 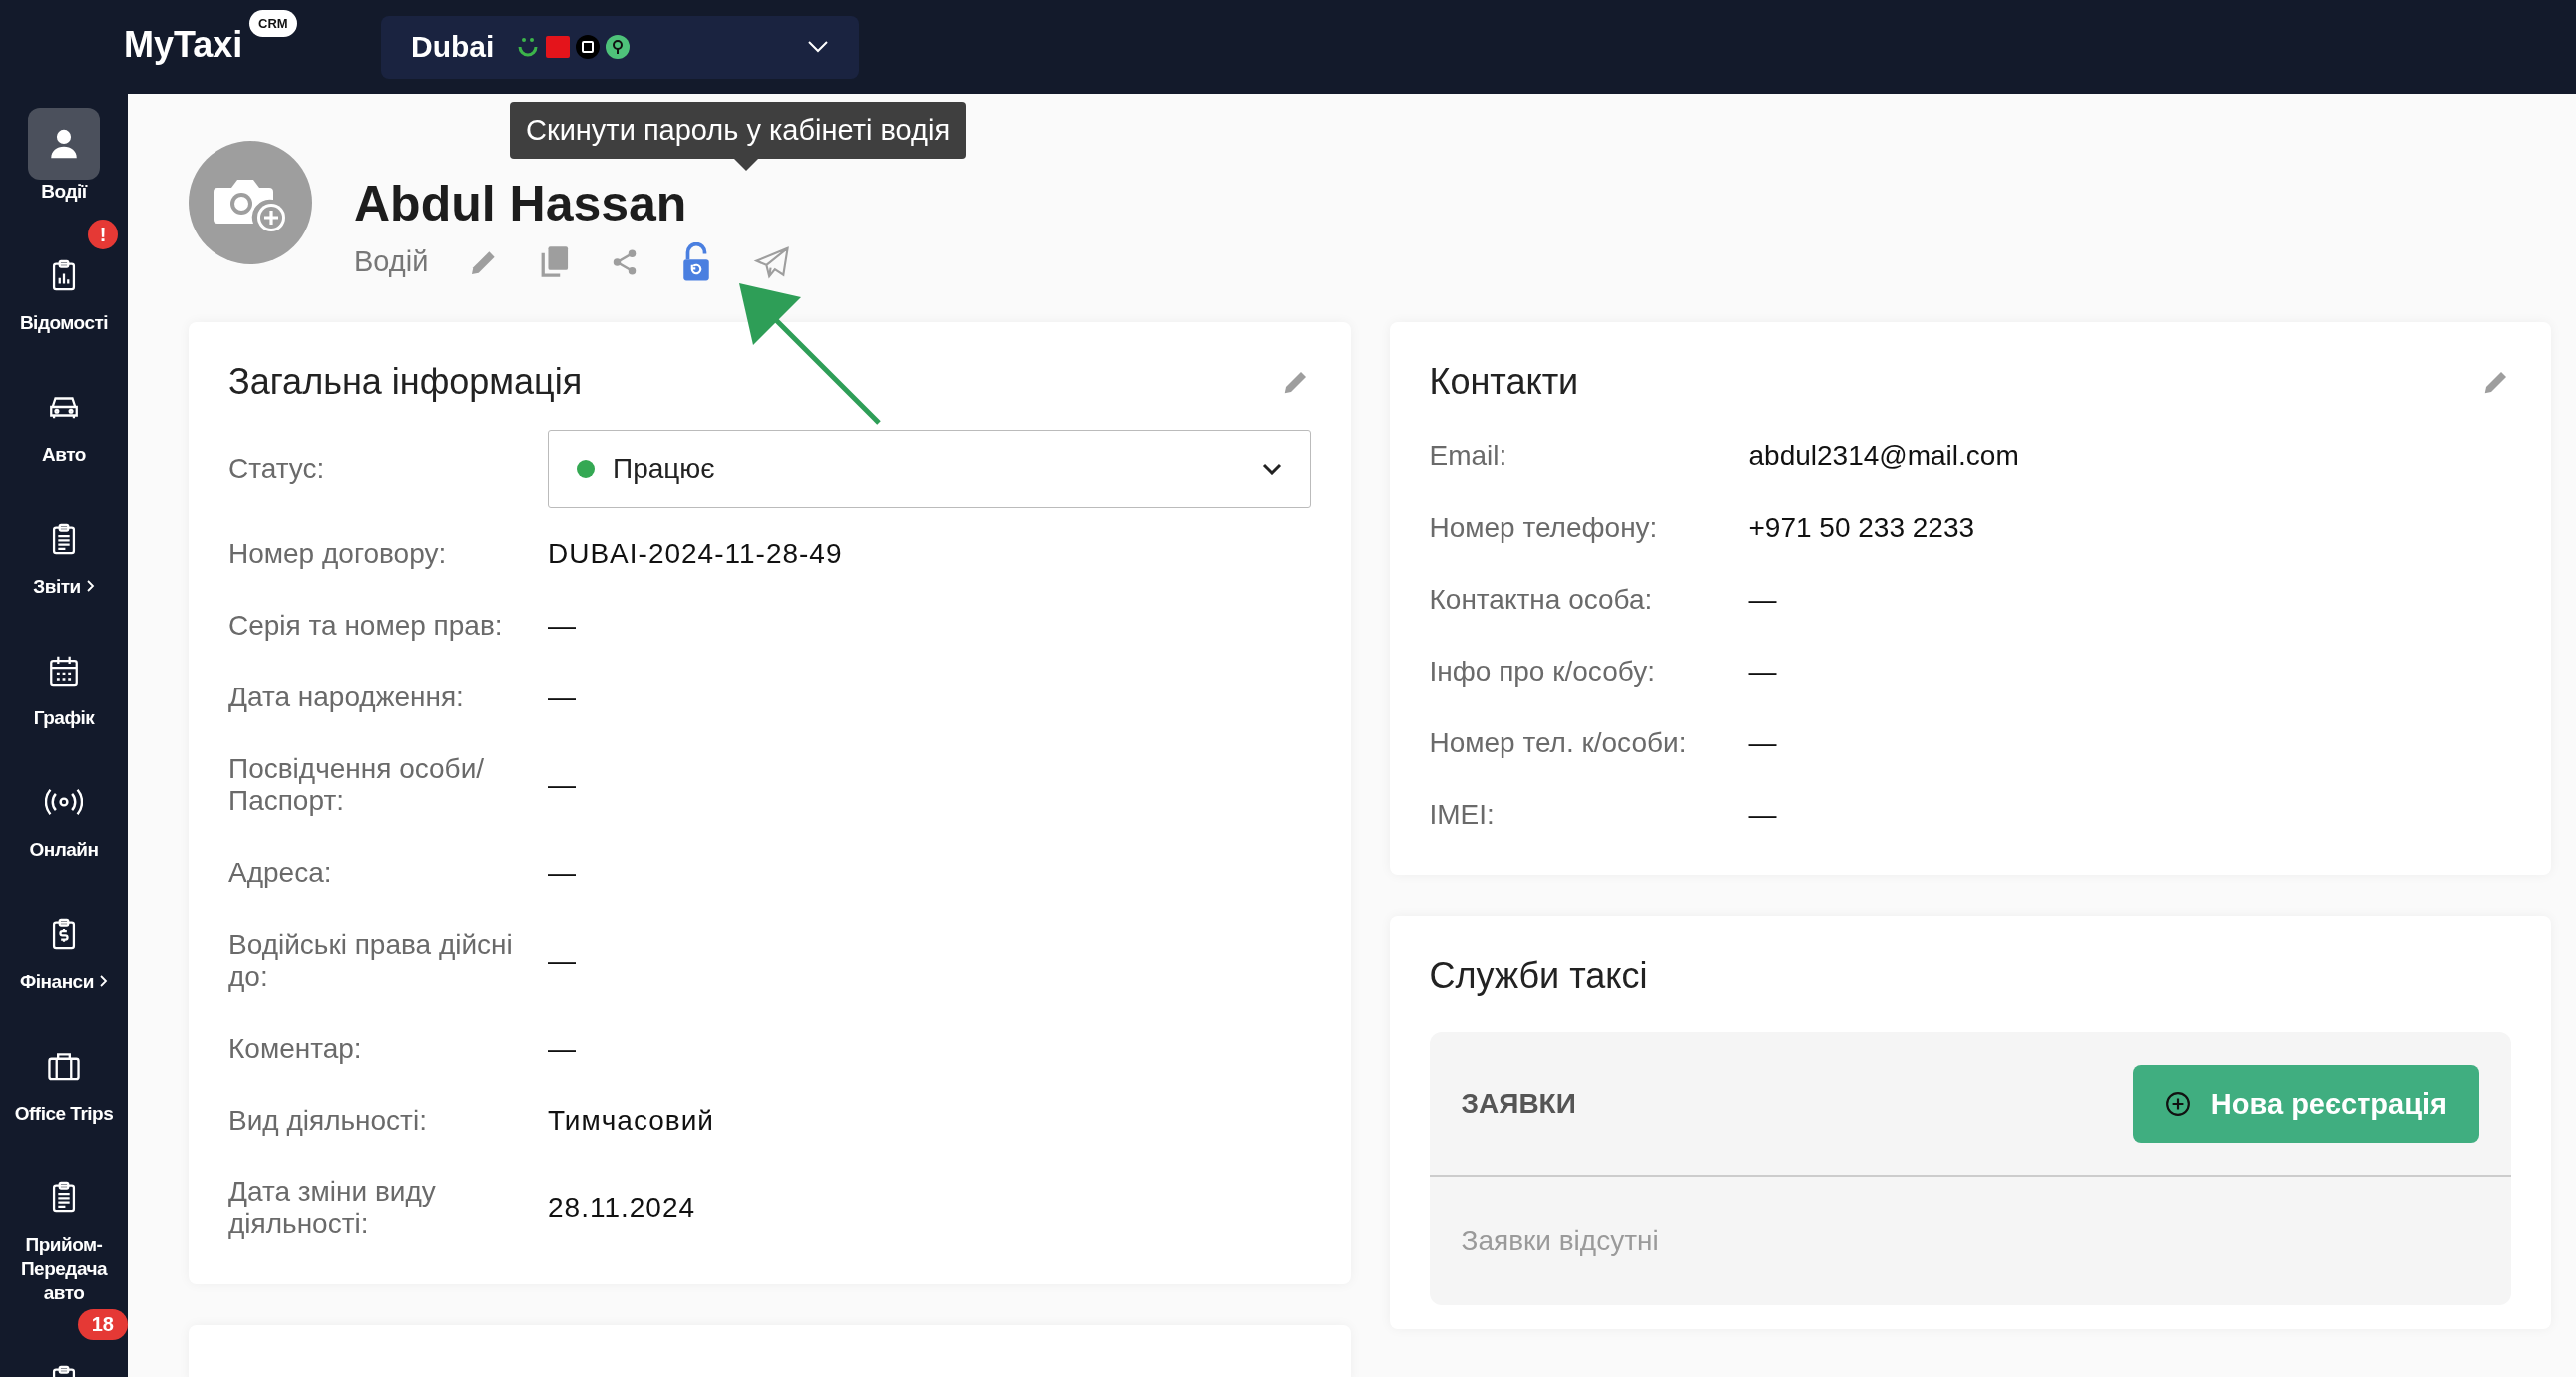 What do you see at coordinates (1541, 600) in the screenshot?
I see `field-label: Контактна особа:` at bounding box center [1541, 600].